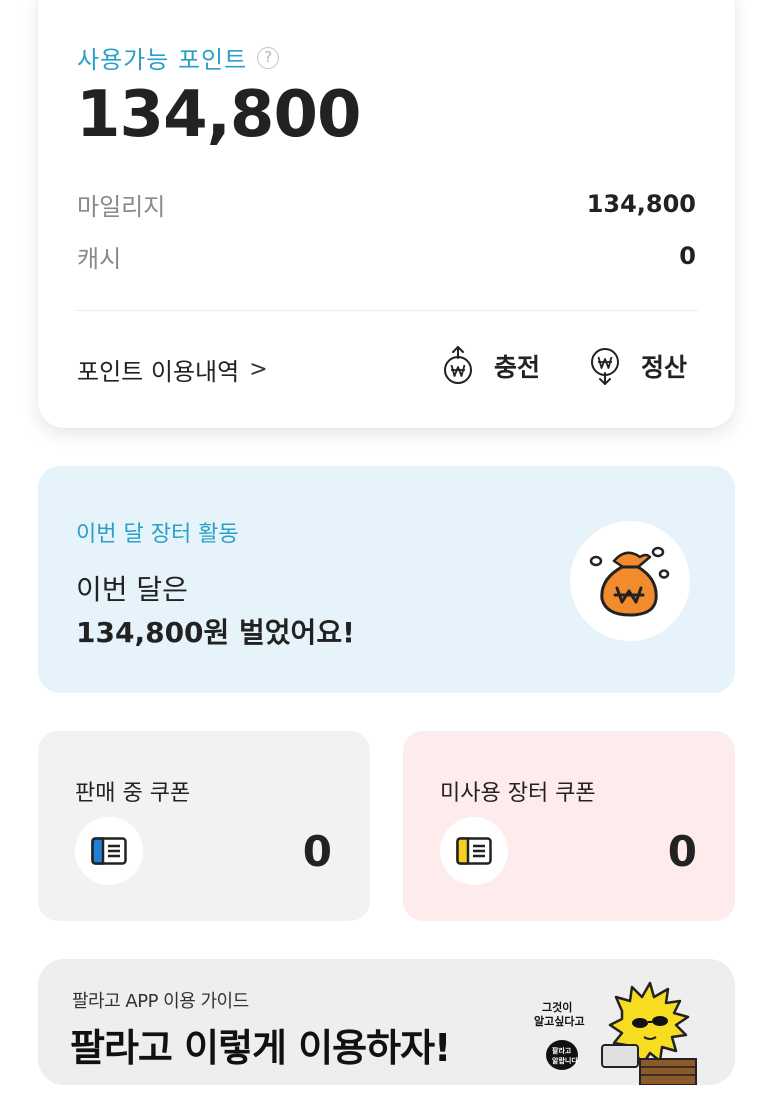  What do you see at coordinates (557, 1007) in the screenshot?
I see `svg-text: 그것이` at bounding box center [557, 1007].